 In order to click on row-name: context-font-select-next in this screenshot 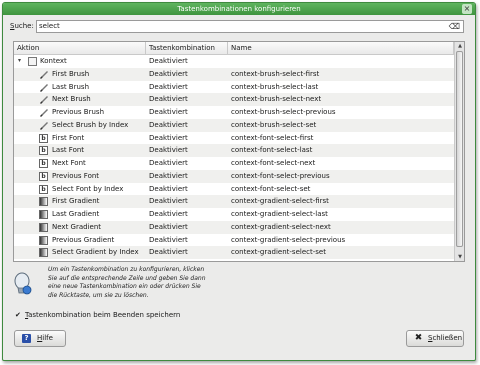, I will do `click(273, 163)`.